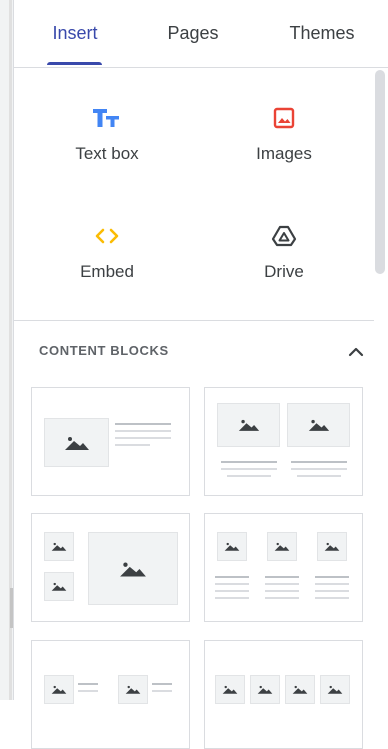 This screenshot has width=388, height=749. I want to click on left-canvas-edge, so click(6, 350).